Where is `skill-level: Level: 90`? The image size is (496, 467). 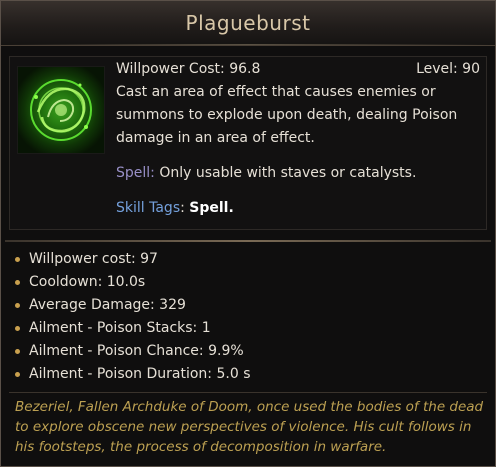 skill-level: Level: 90 is located at coordinates (448, 69).